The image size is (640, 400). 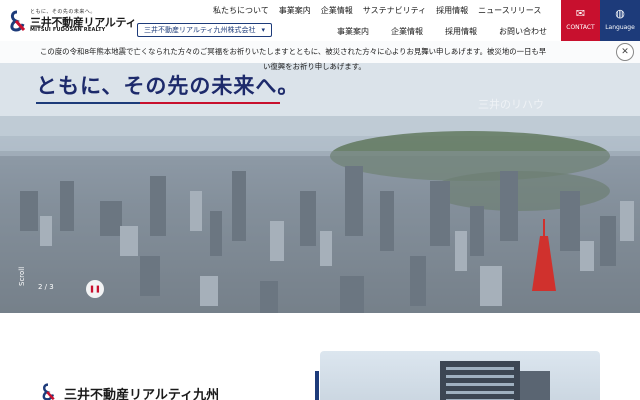 What do you see at coordinates (295, 10) in the screenshot?
I see `nav-item-business: 事業案内` at bounding box center [295, 10].